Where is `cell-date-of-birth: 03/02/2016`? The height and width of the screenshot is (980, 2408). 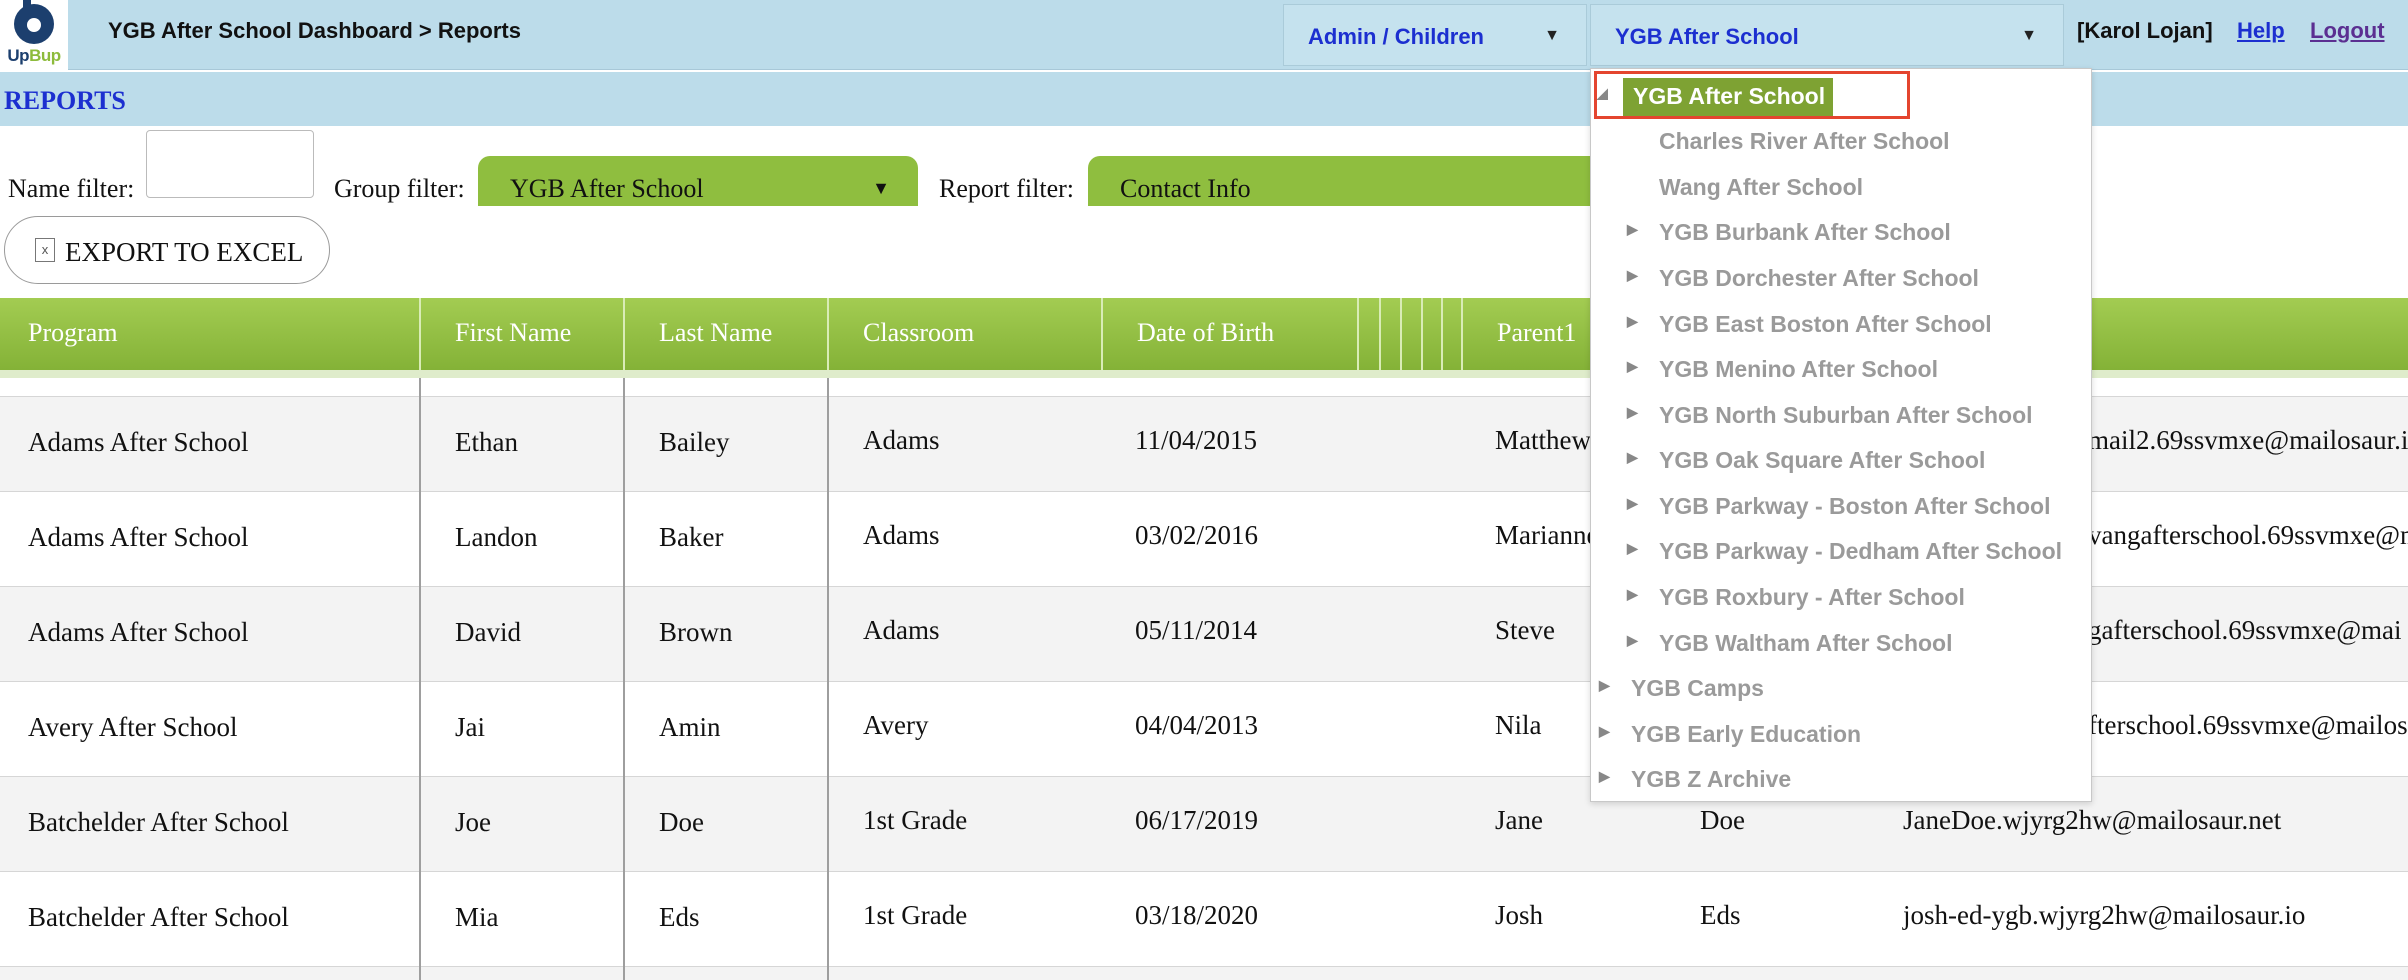
cell-date-of-birth: 03/02/2016 is located at coordinates (1197, 535).